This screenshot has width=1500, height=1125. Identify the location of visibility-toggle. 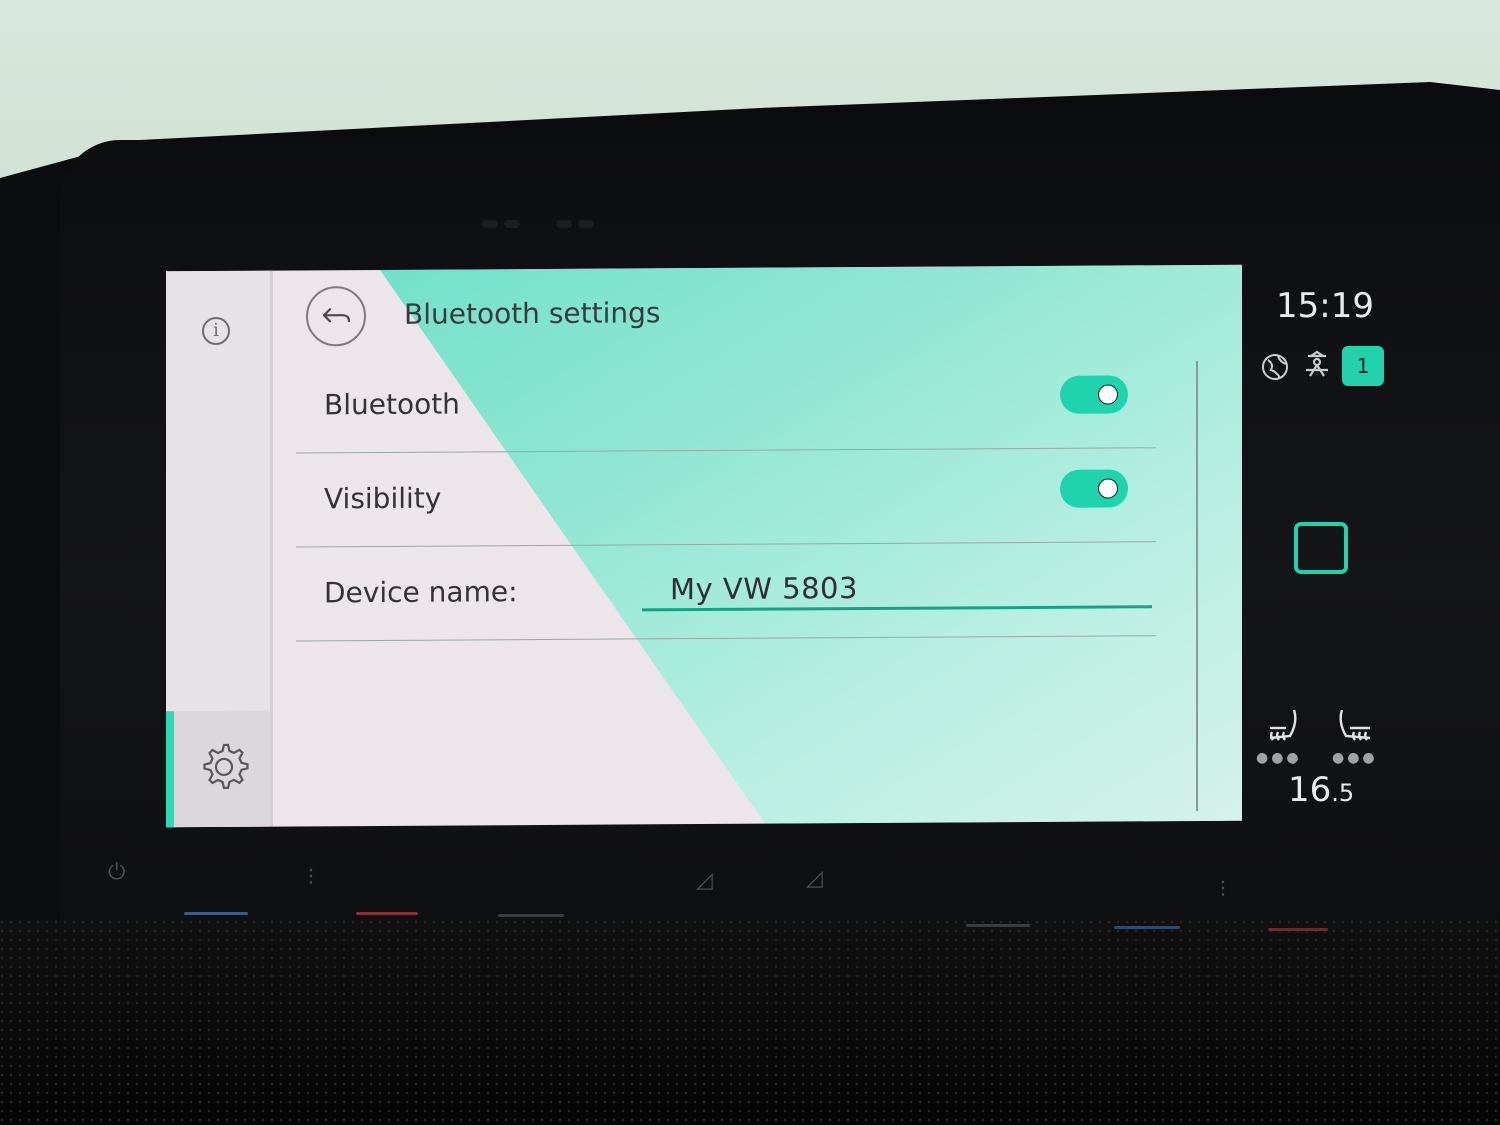
(1094, 488).